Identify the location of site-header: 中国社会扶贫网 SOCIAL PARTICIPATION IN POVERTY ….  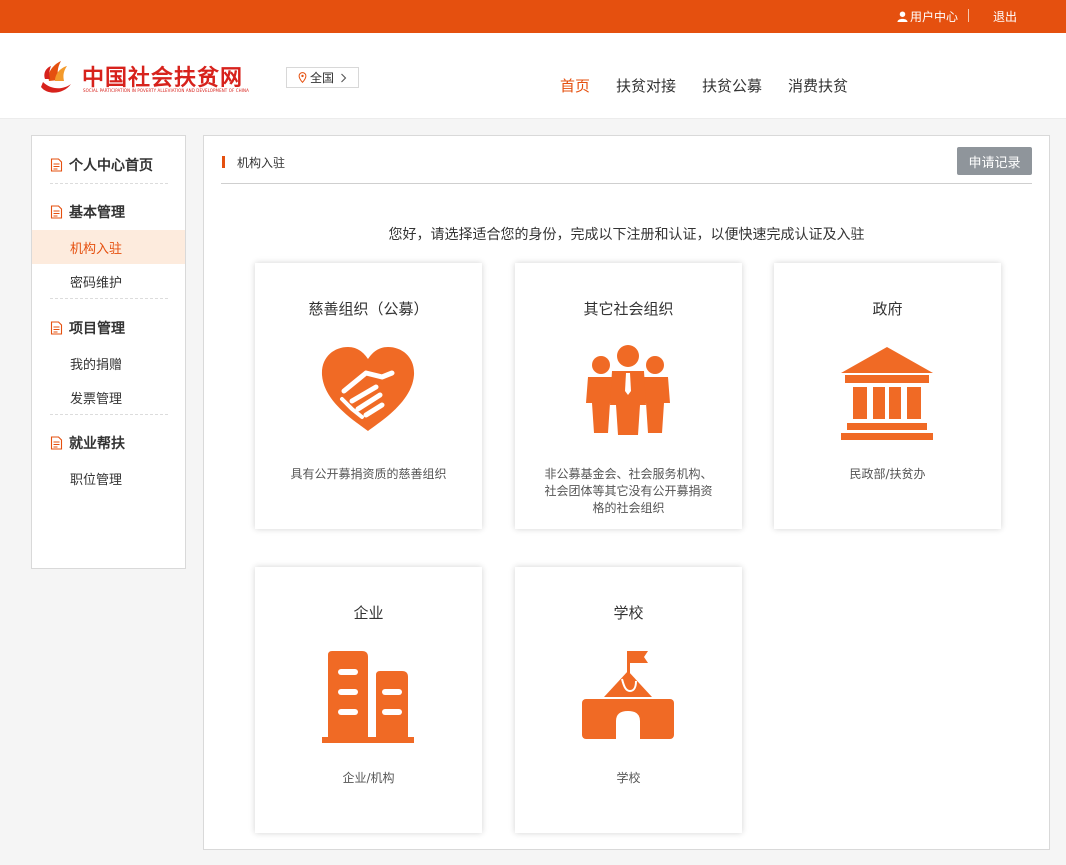
(533, 76).